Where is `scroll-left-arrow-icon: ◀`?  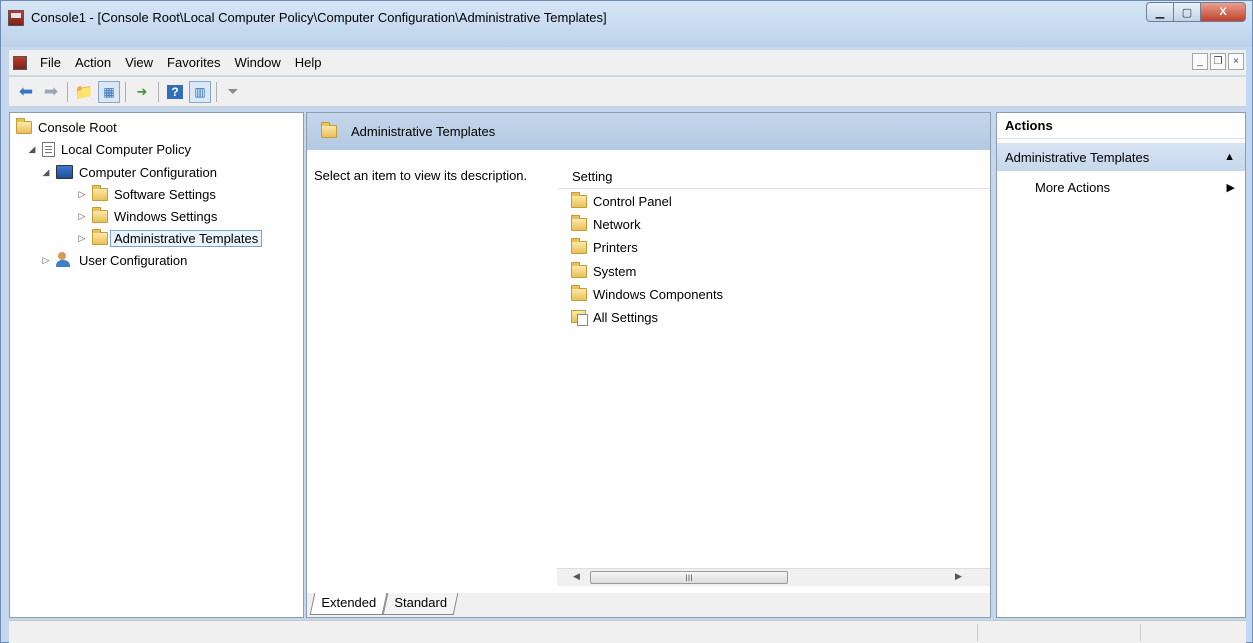
scroll-left-arrow-icon: ◀ is located at coordinates (576, 576).